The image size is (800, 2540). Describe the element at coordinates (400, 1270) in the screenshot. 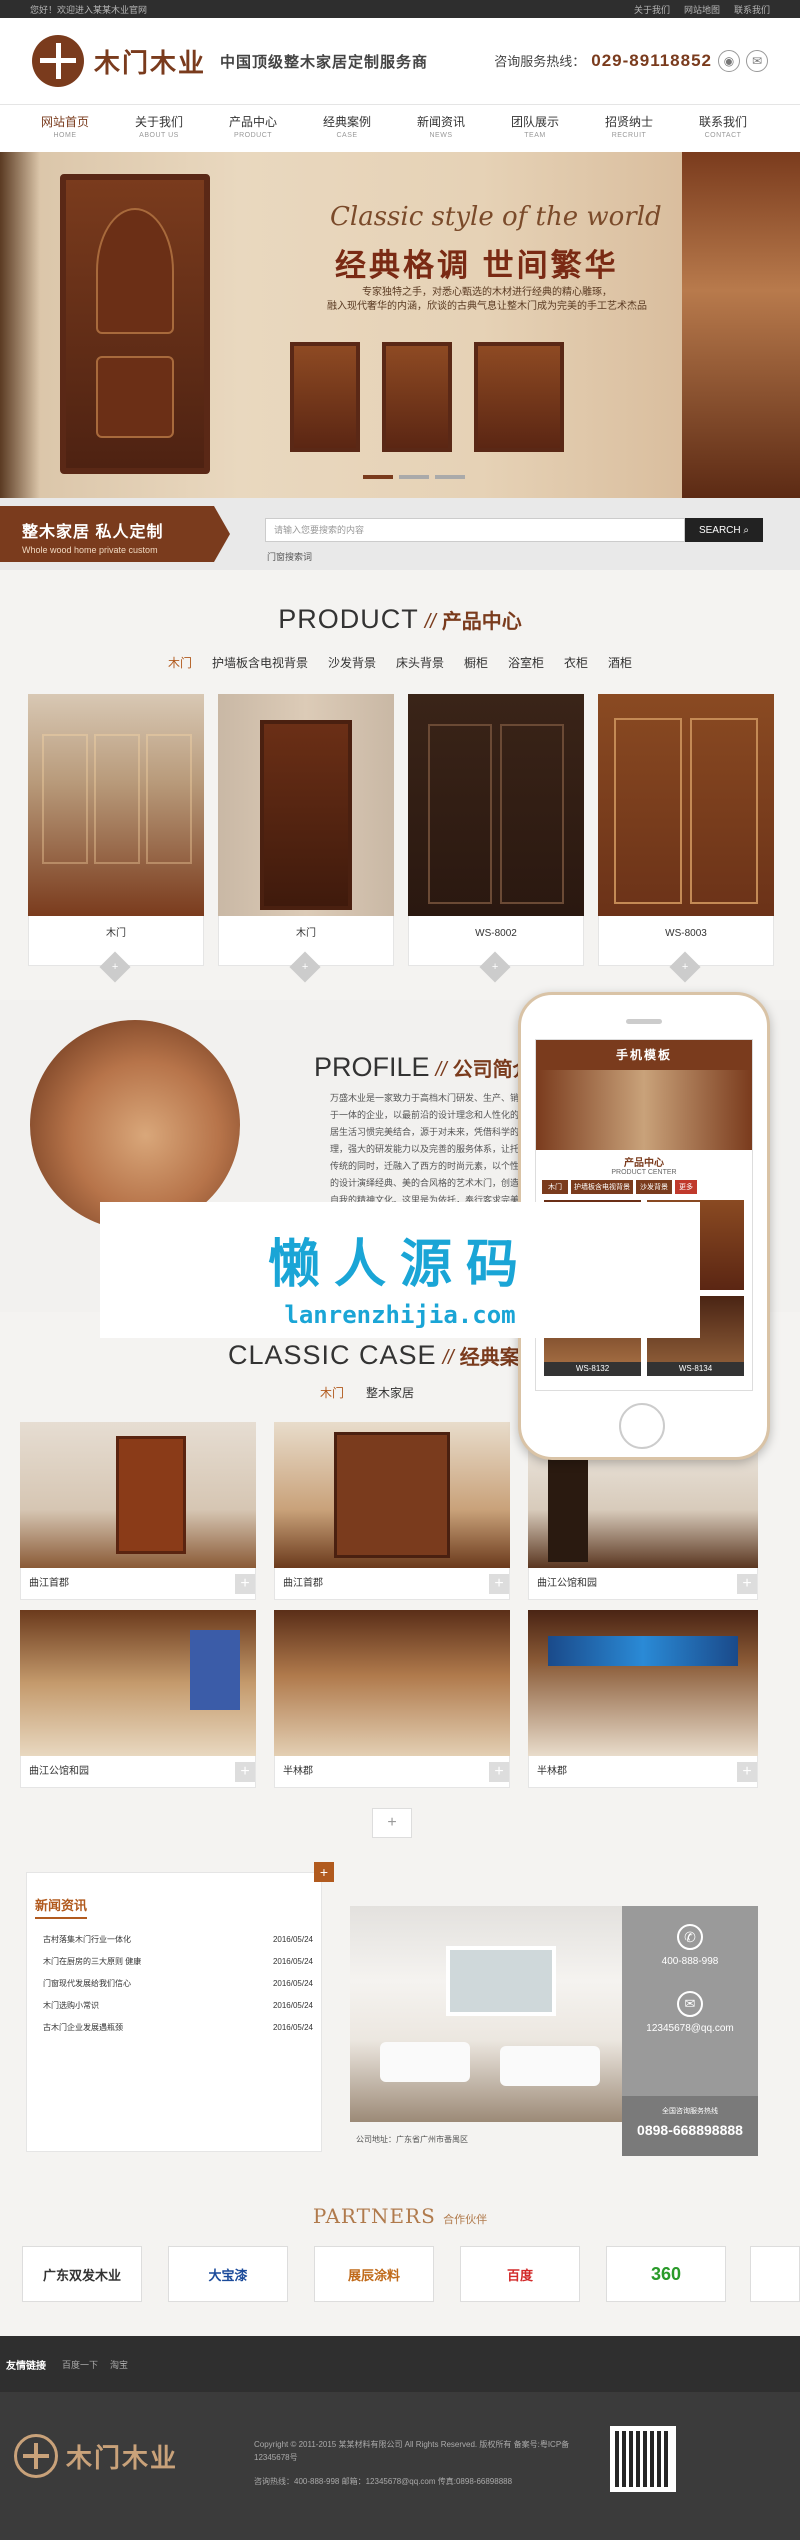

I see `watermark-banner: 懒人源码 lanrenzhijia.com` at that location.